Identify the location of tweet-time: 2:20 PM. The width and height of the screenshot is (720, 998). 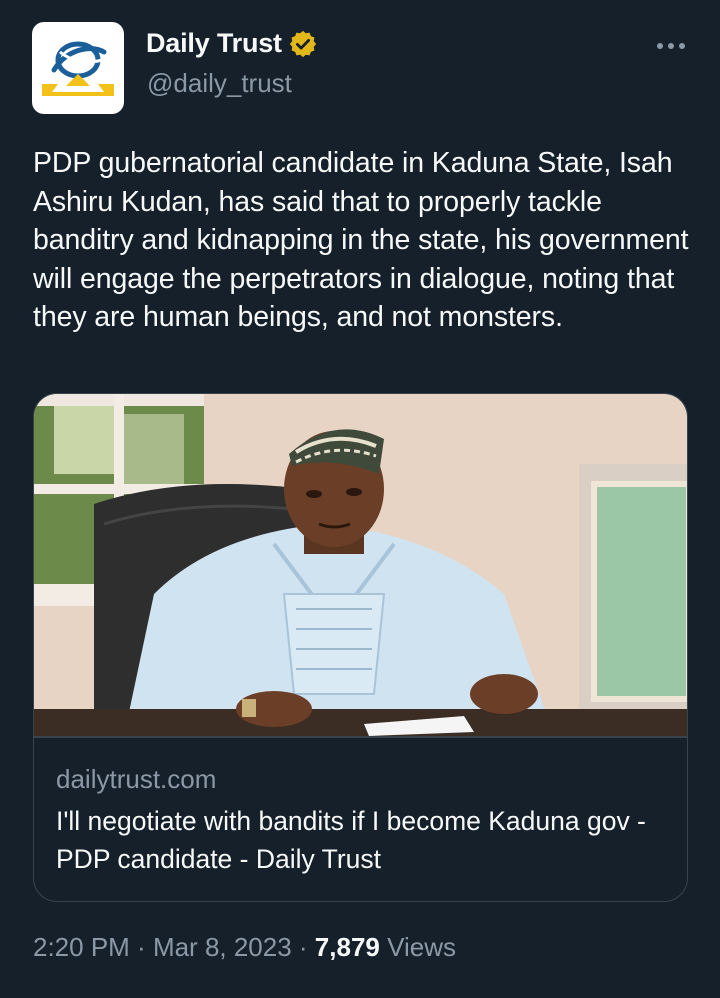
(81, 947).